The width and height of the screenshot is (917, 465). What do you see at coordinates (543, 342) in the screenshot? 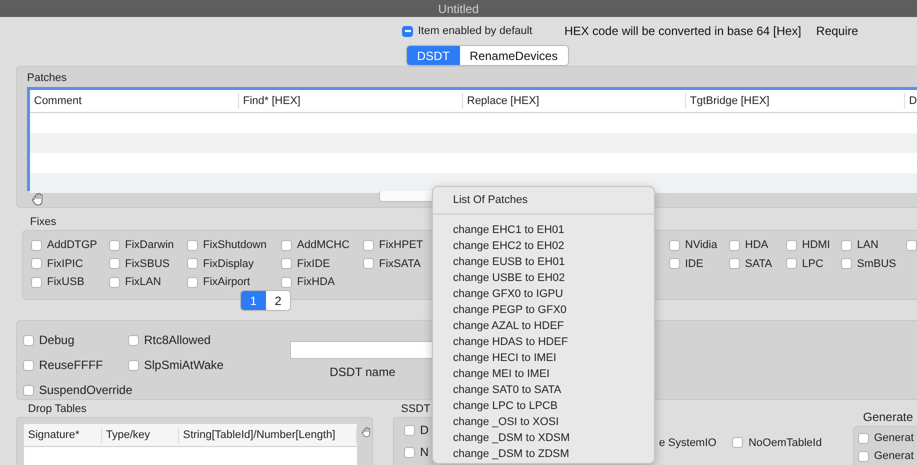
I see `menu-item: change HDAS to HDEF` at bounding box center [543, 342].